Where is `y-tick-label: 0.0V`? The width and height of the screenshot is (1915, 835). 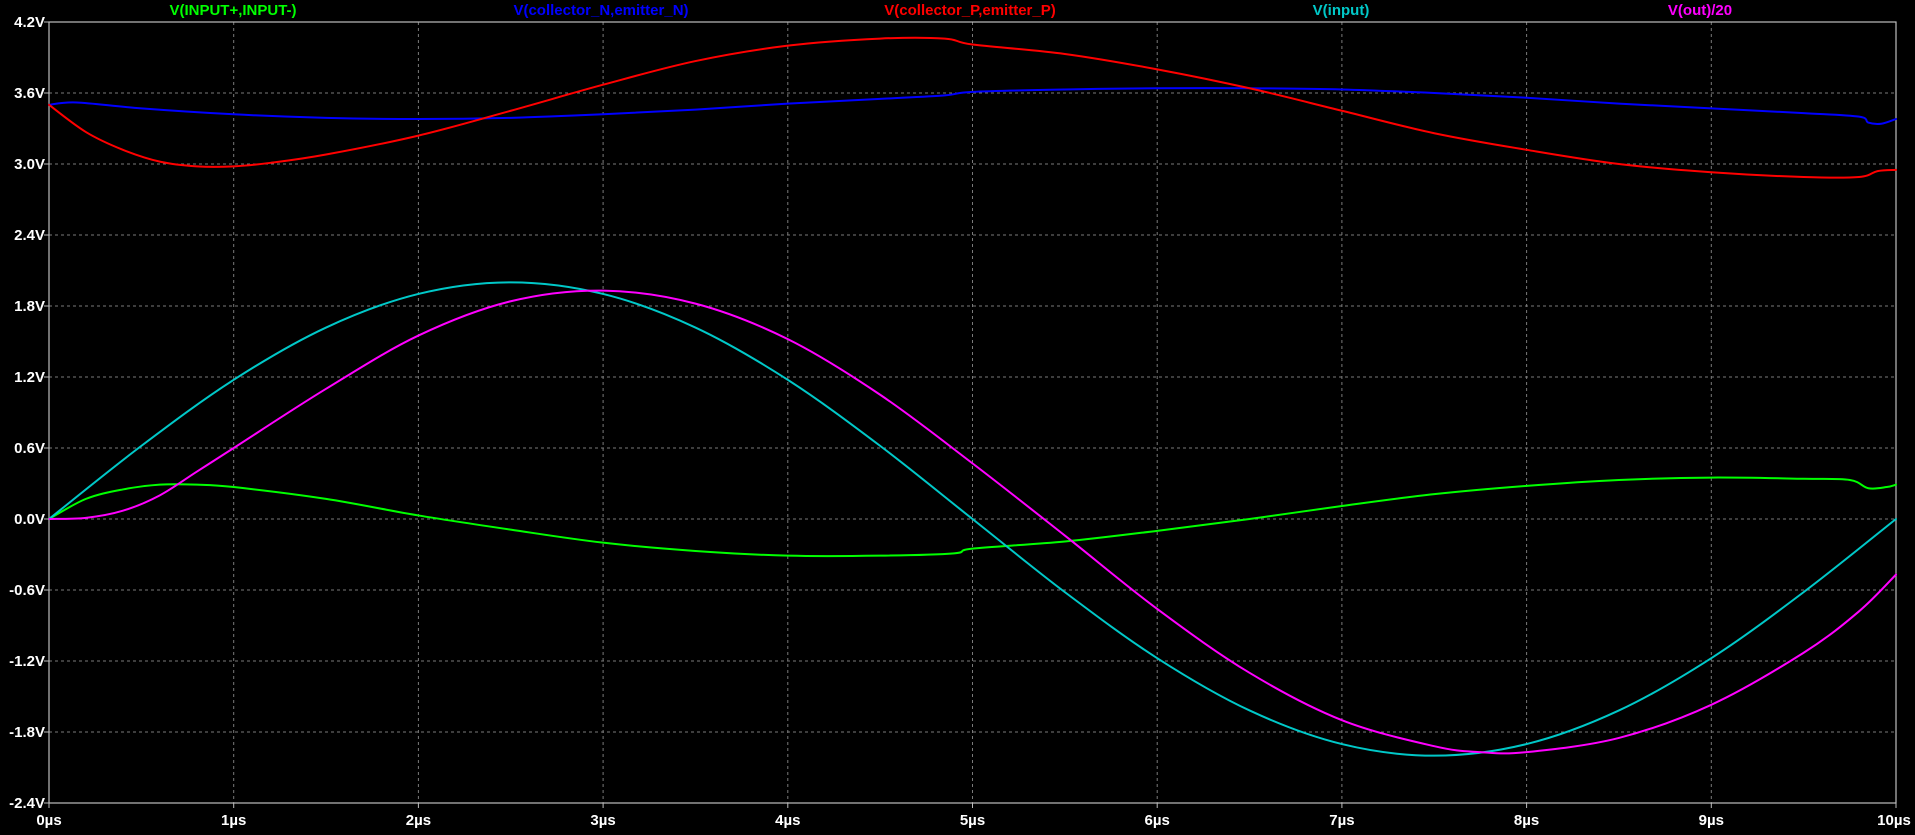
y-tick-label: 0.0V is located at coordinates (29, 519).